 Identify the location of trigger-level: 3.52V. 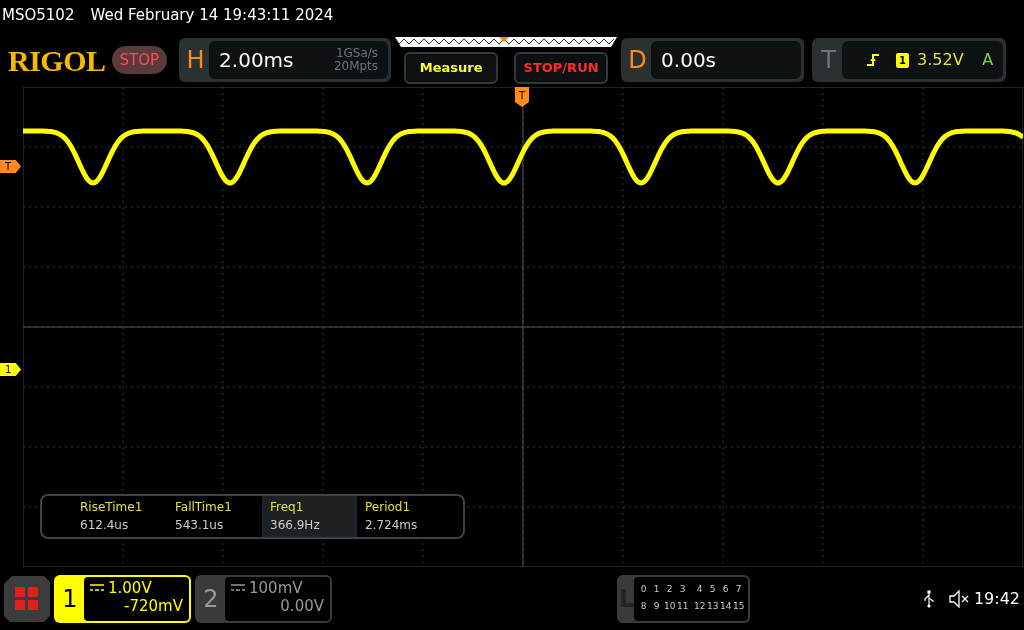
(940, 60).